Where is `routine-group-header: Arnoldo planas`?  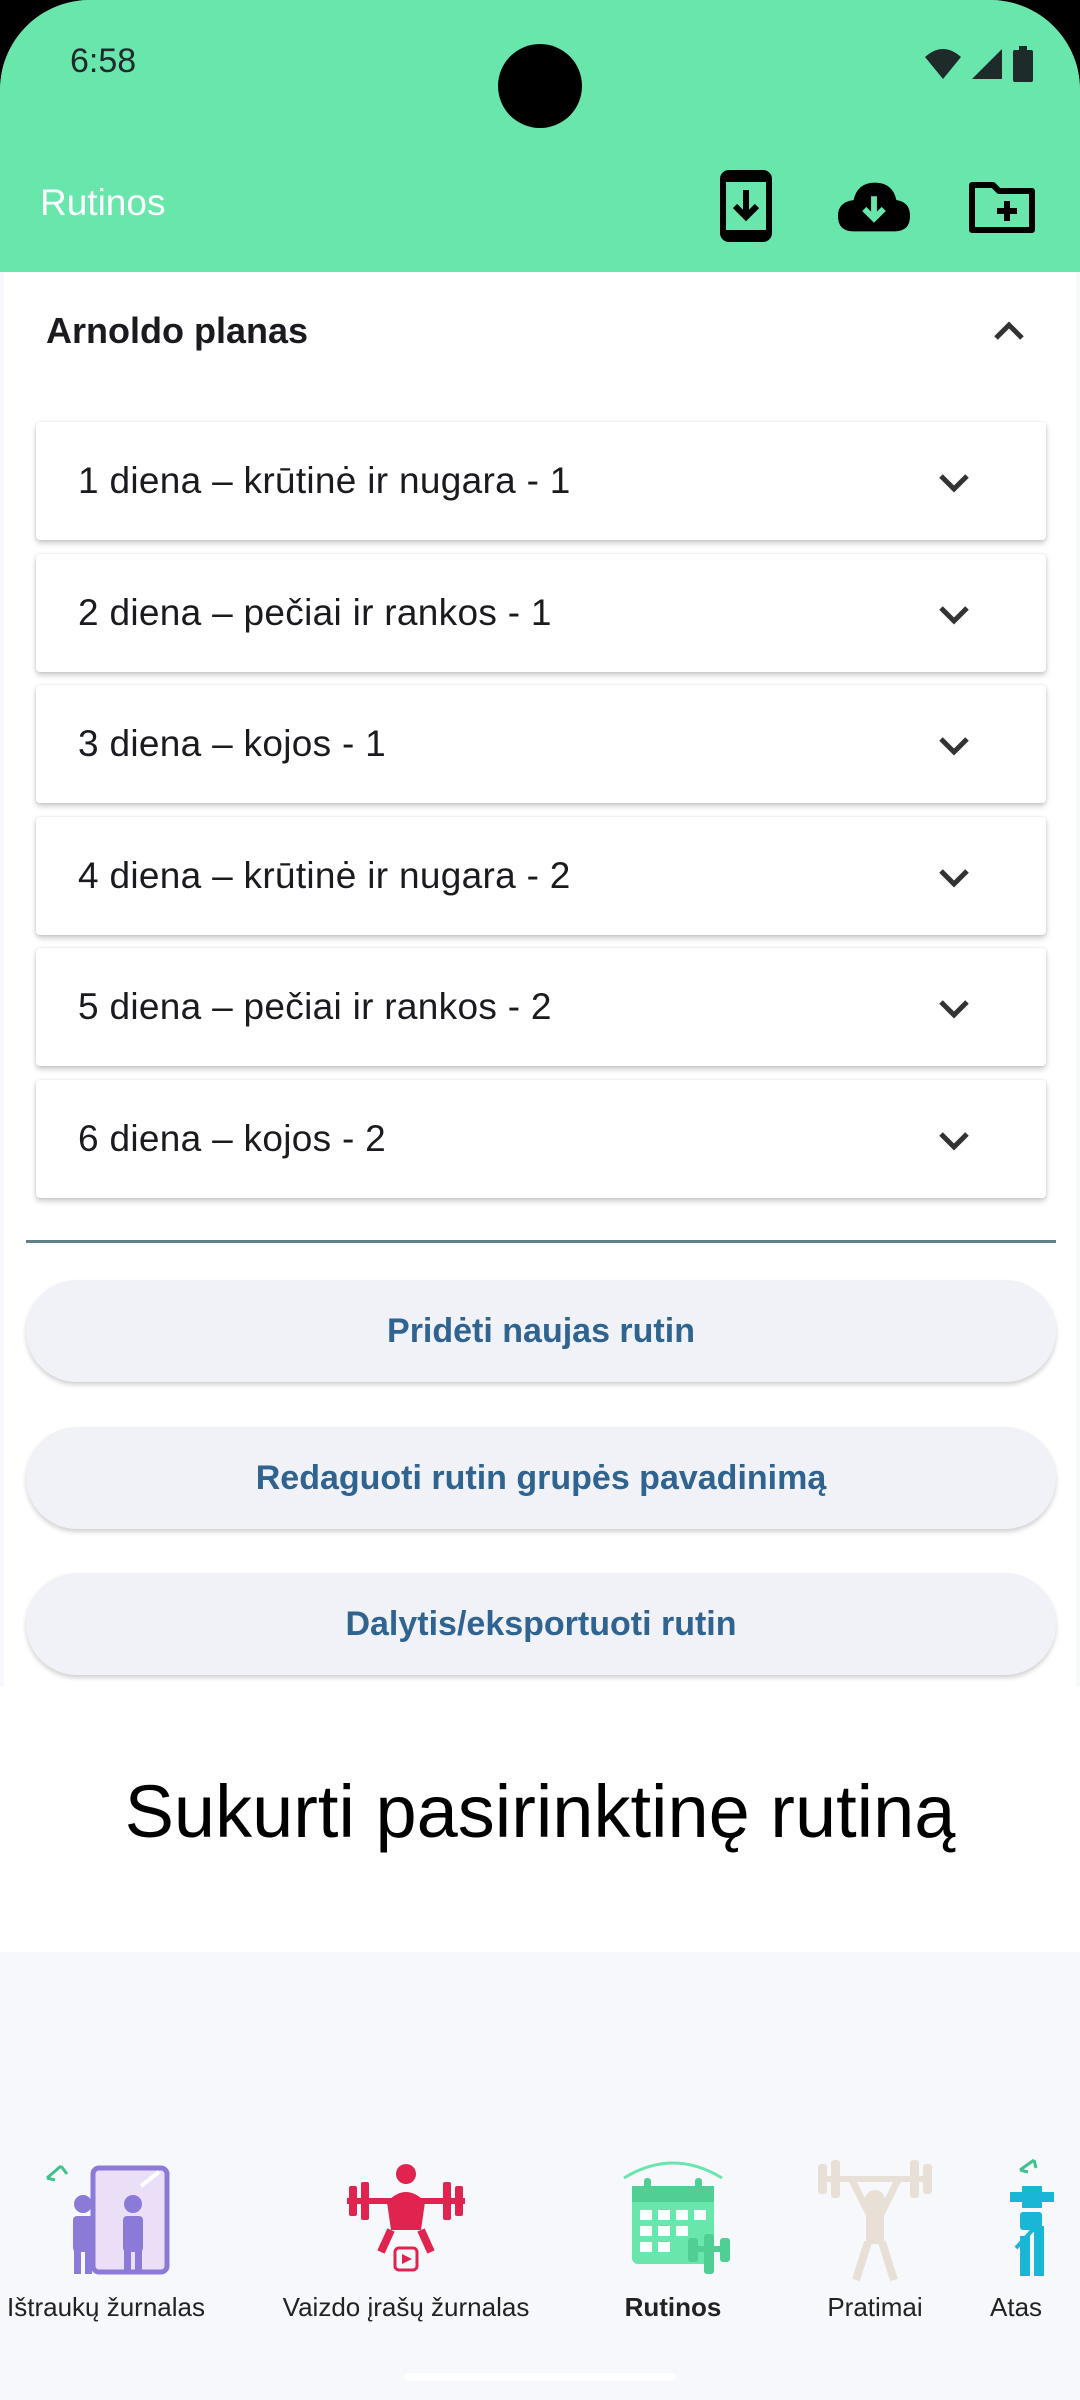
routine-group-header: Arnoldo planas is located at coordinates (540, 330).